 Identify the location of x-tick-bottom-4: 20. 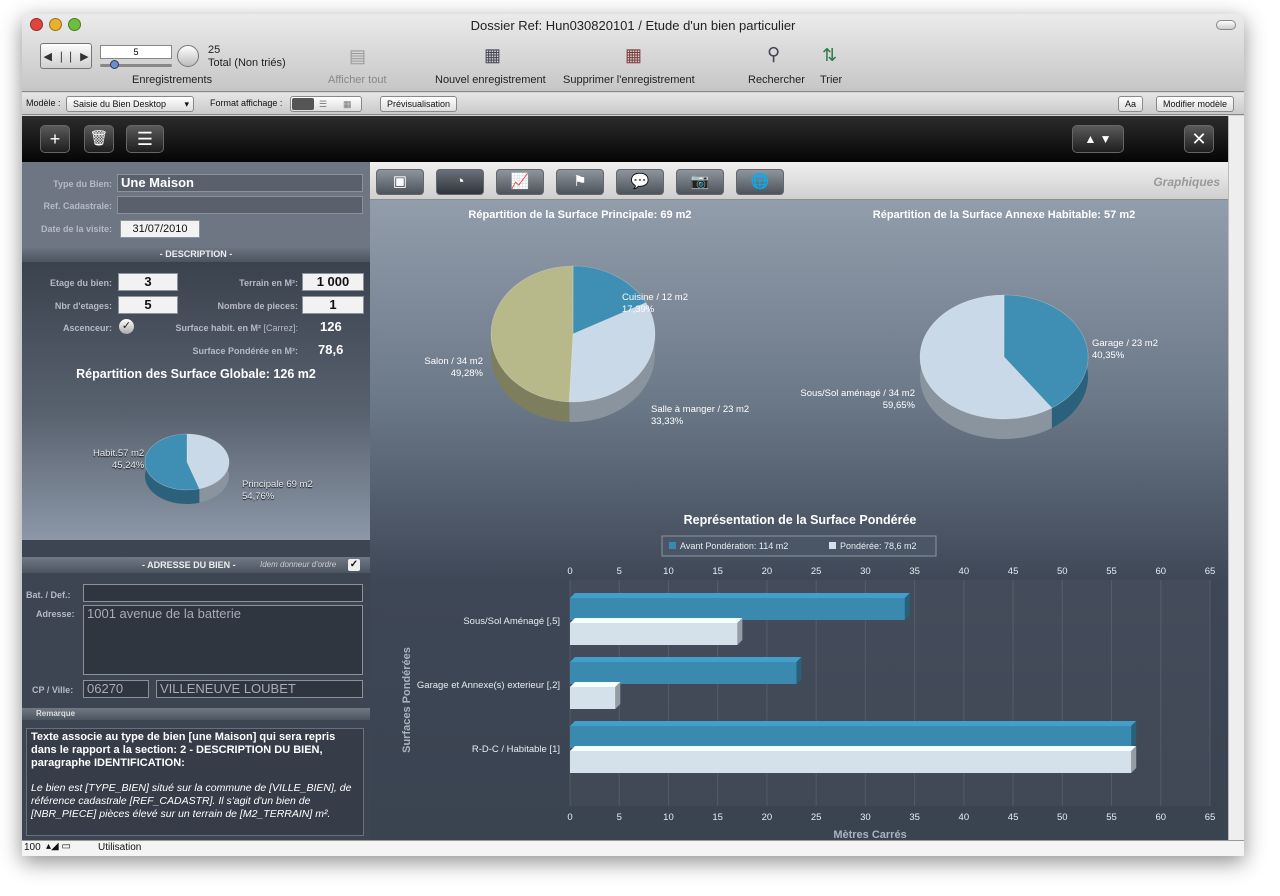
(767, 817).